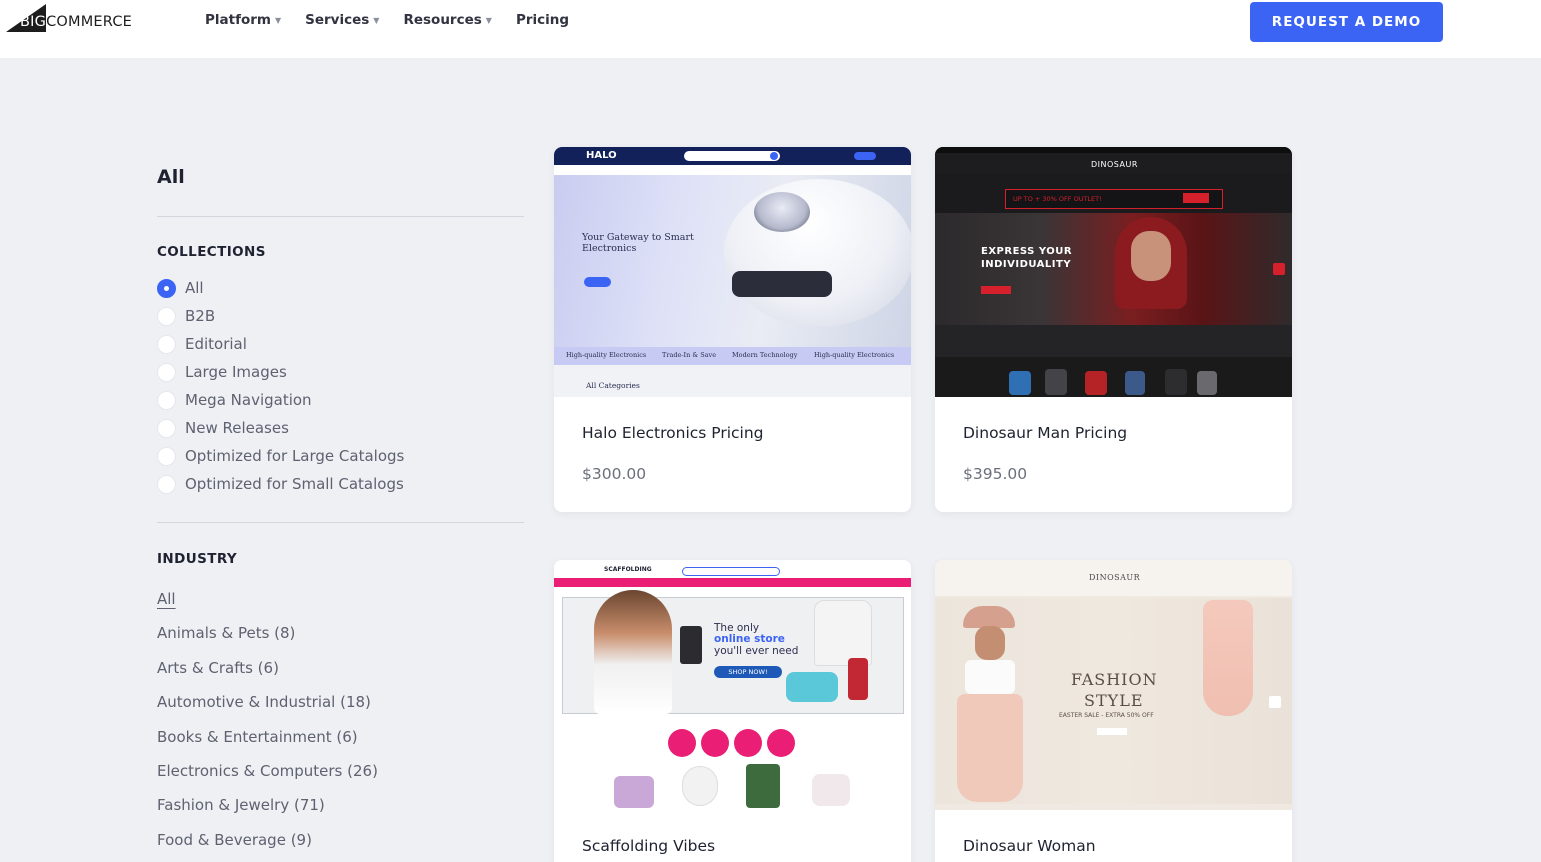 The height and width of the screenshot is (862, 1541). I want to click on thumb-model-image, so click(633, 652).